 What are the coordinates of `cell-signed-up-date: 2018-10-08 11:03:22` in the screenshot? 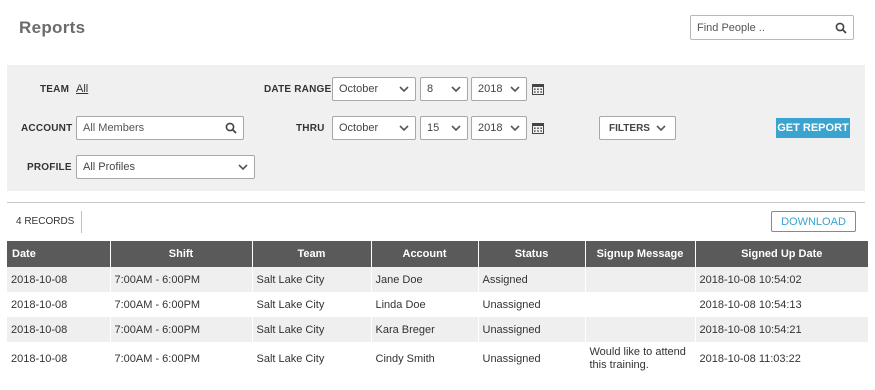 It's located at (781, 359).